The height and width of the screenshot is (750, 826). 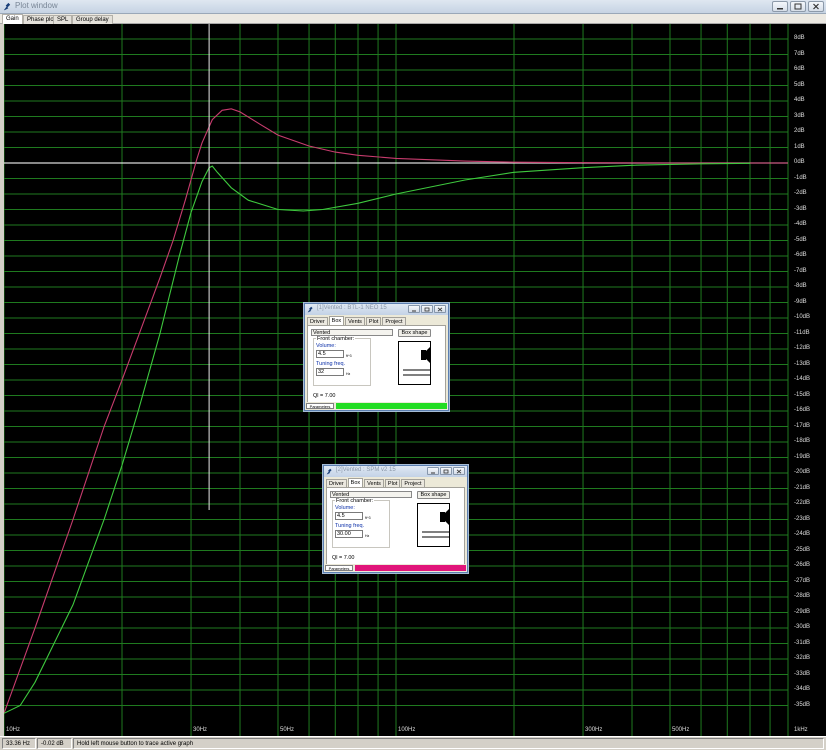 I want to click on maximize-button, so click(x=798, y=6).